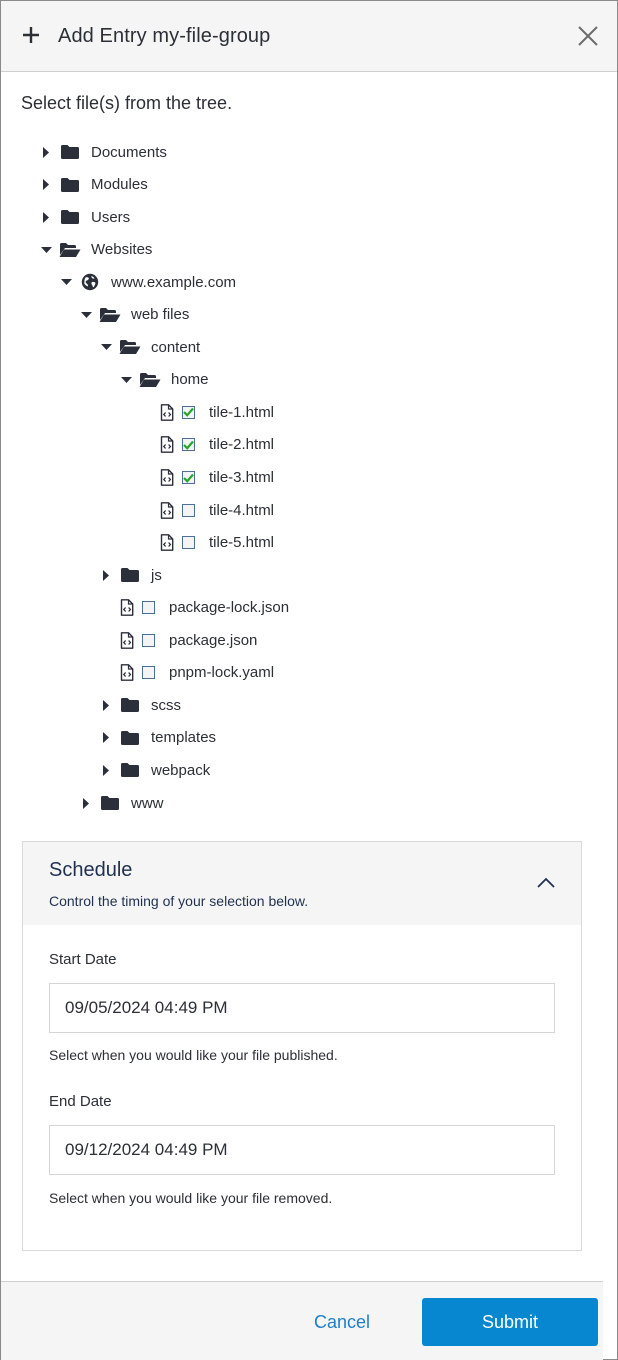 Image resolution: width=618 pixels, height=1360 pixels. I want to click on plus-icon, so click(31, 35).